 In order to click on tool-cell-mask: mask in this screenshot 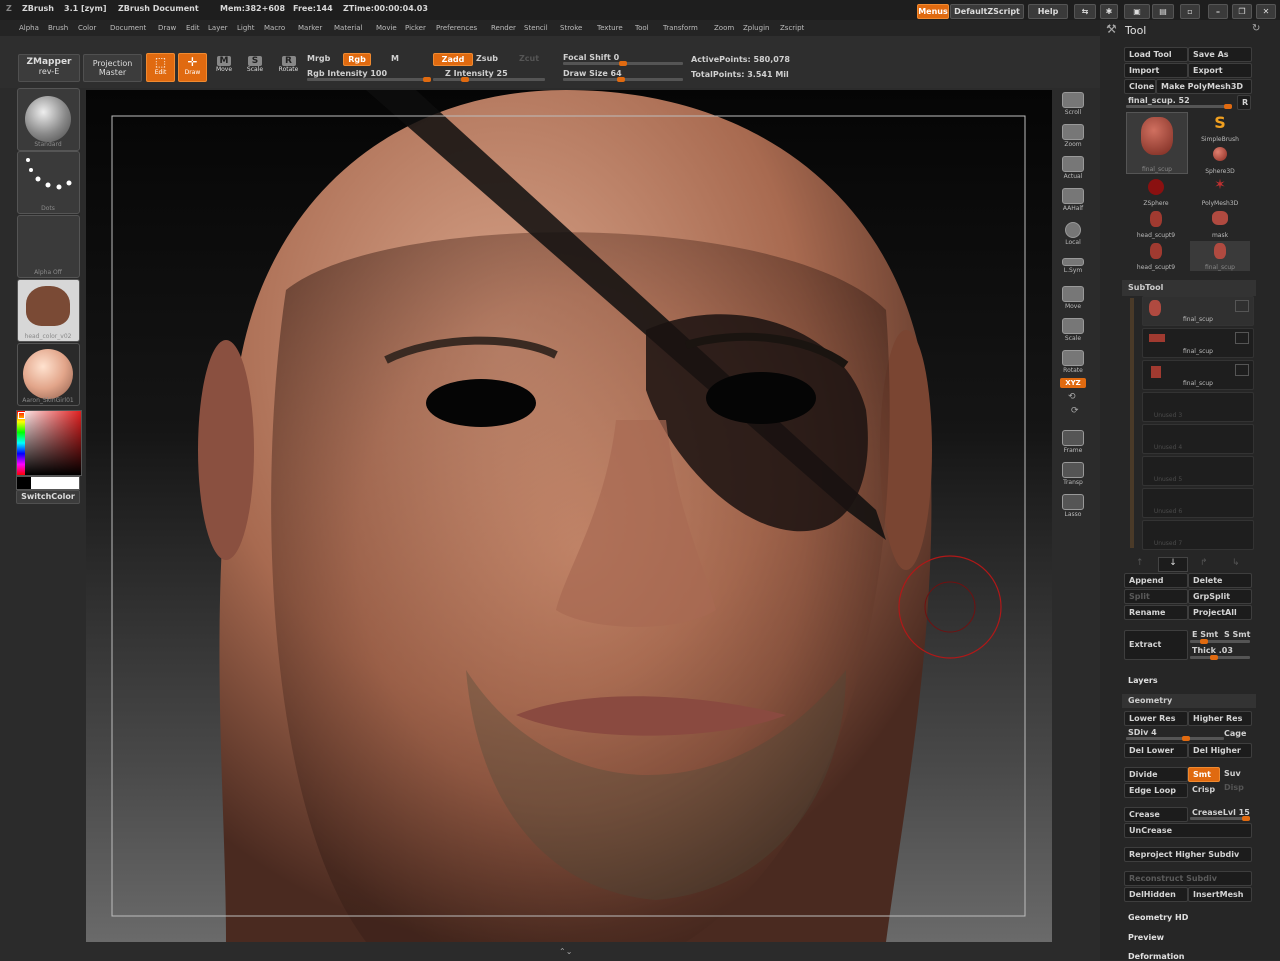, I will do `click(1220, 224)`.